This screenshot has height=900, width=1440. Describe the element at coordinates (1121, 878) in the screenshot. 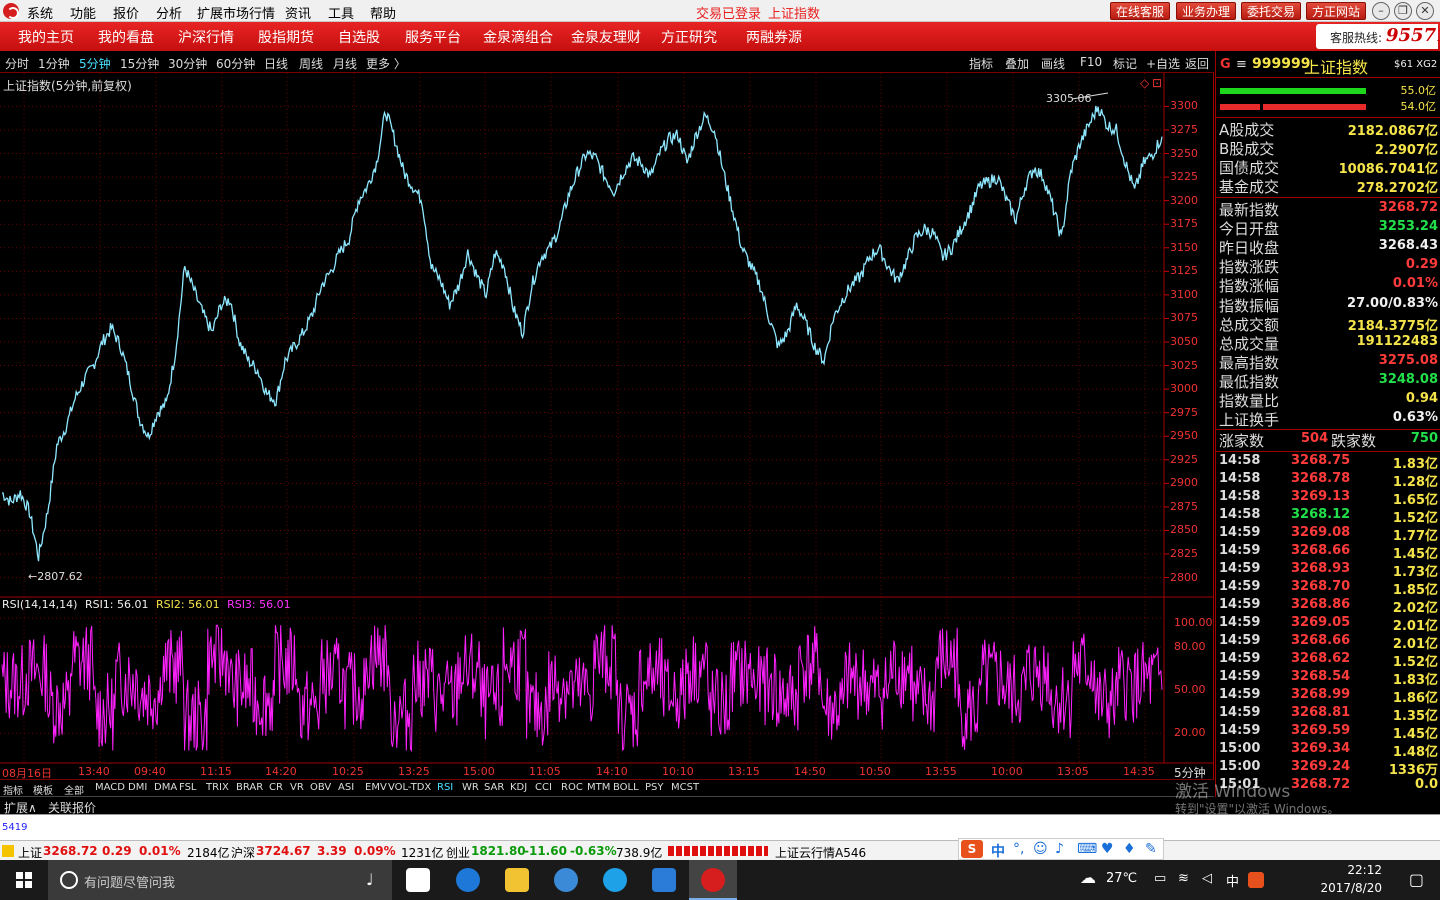

I see `weather-temp: 27℃` at that location.